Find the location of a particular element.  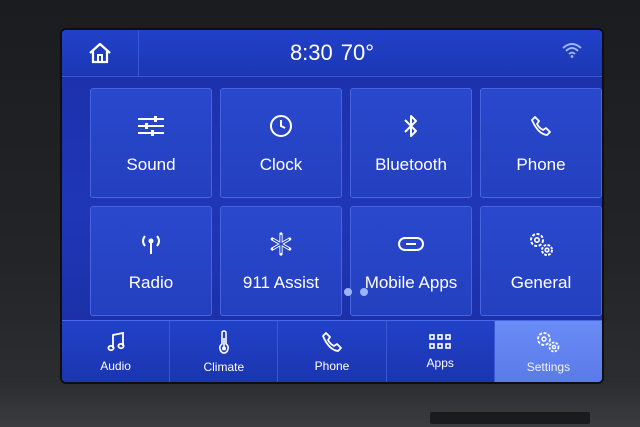

bezel-slot is located at coordinates (510, 418).